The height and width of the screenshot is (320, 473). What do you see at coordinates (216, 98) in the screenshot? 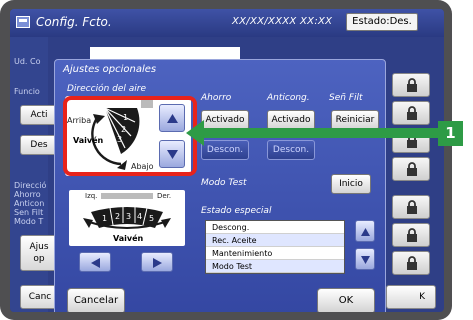
I see `ahorro-label: Ahorro` at bounding box center [216, 98].